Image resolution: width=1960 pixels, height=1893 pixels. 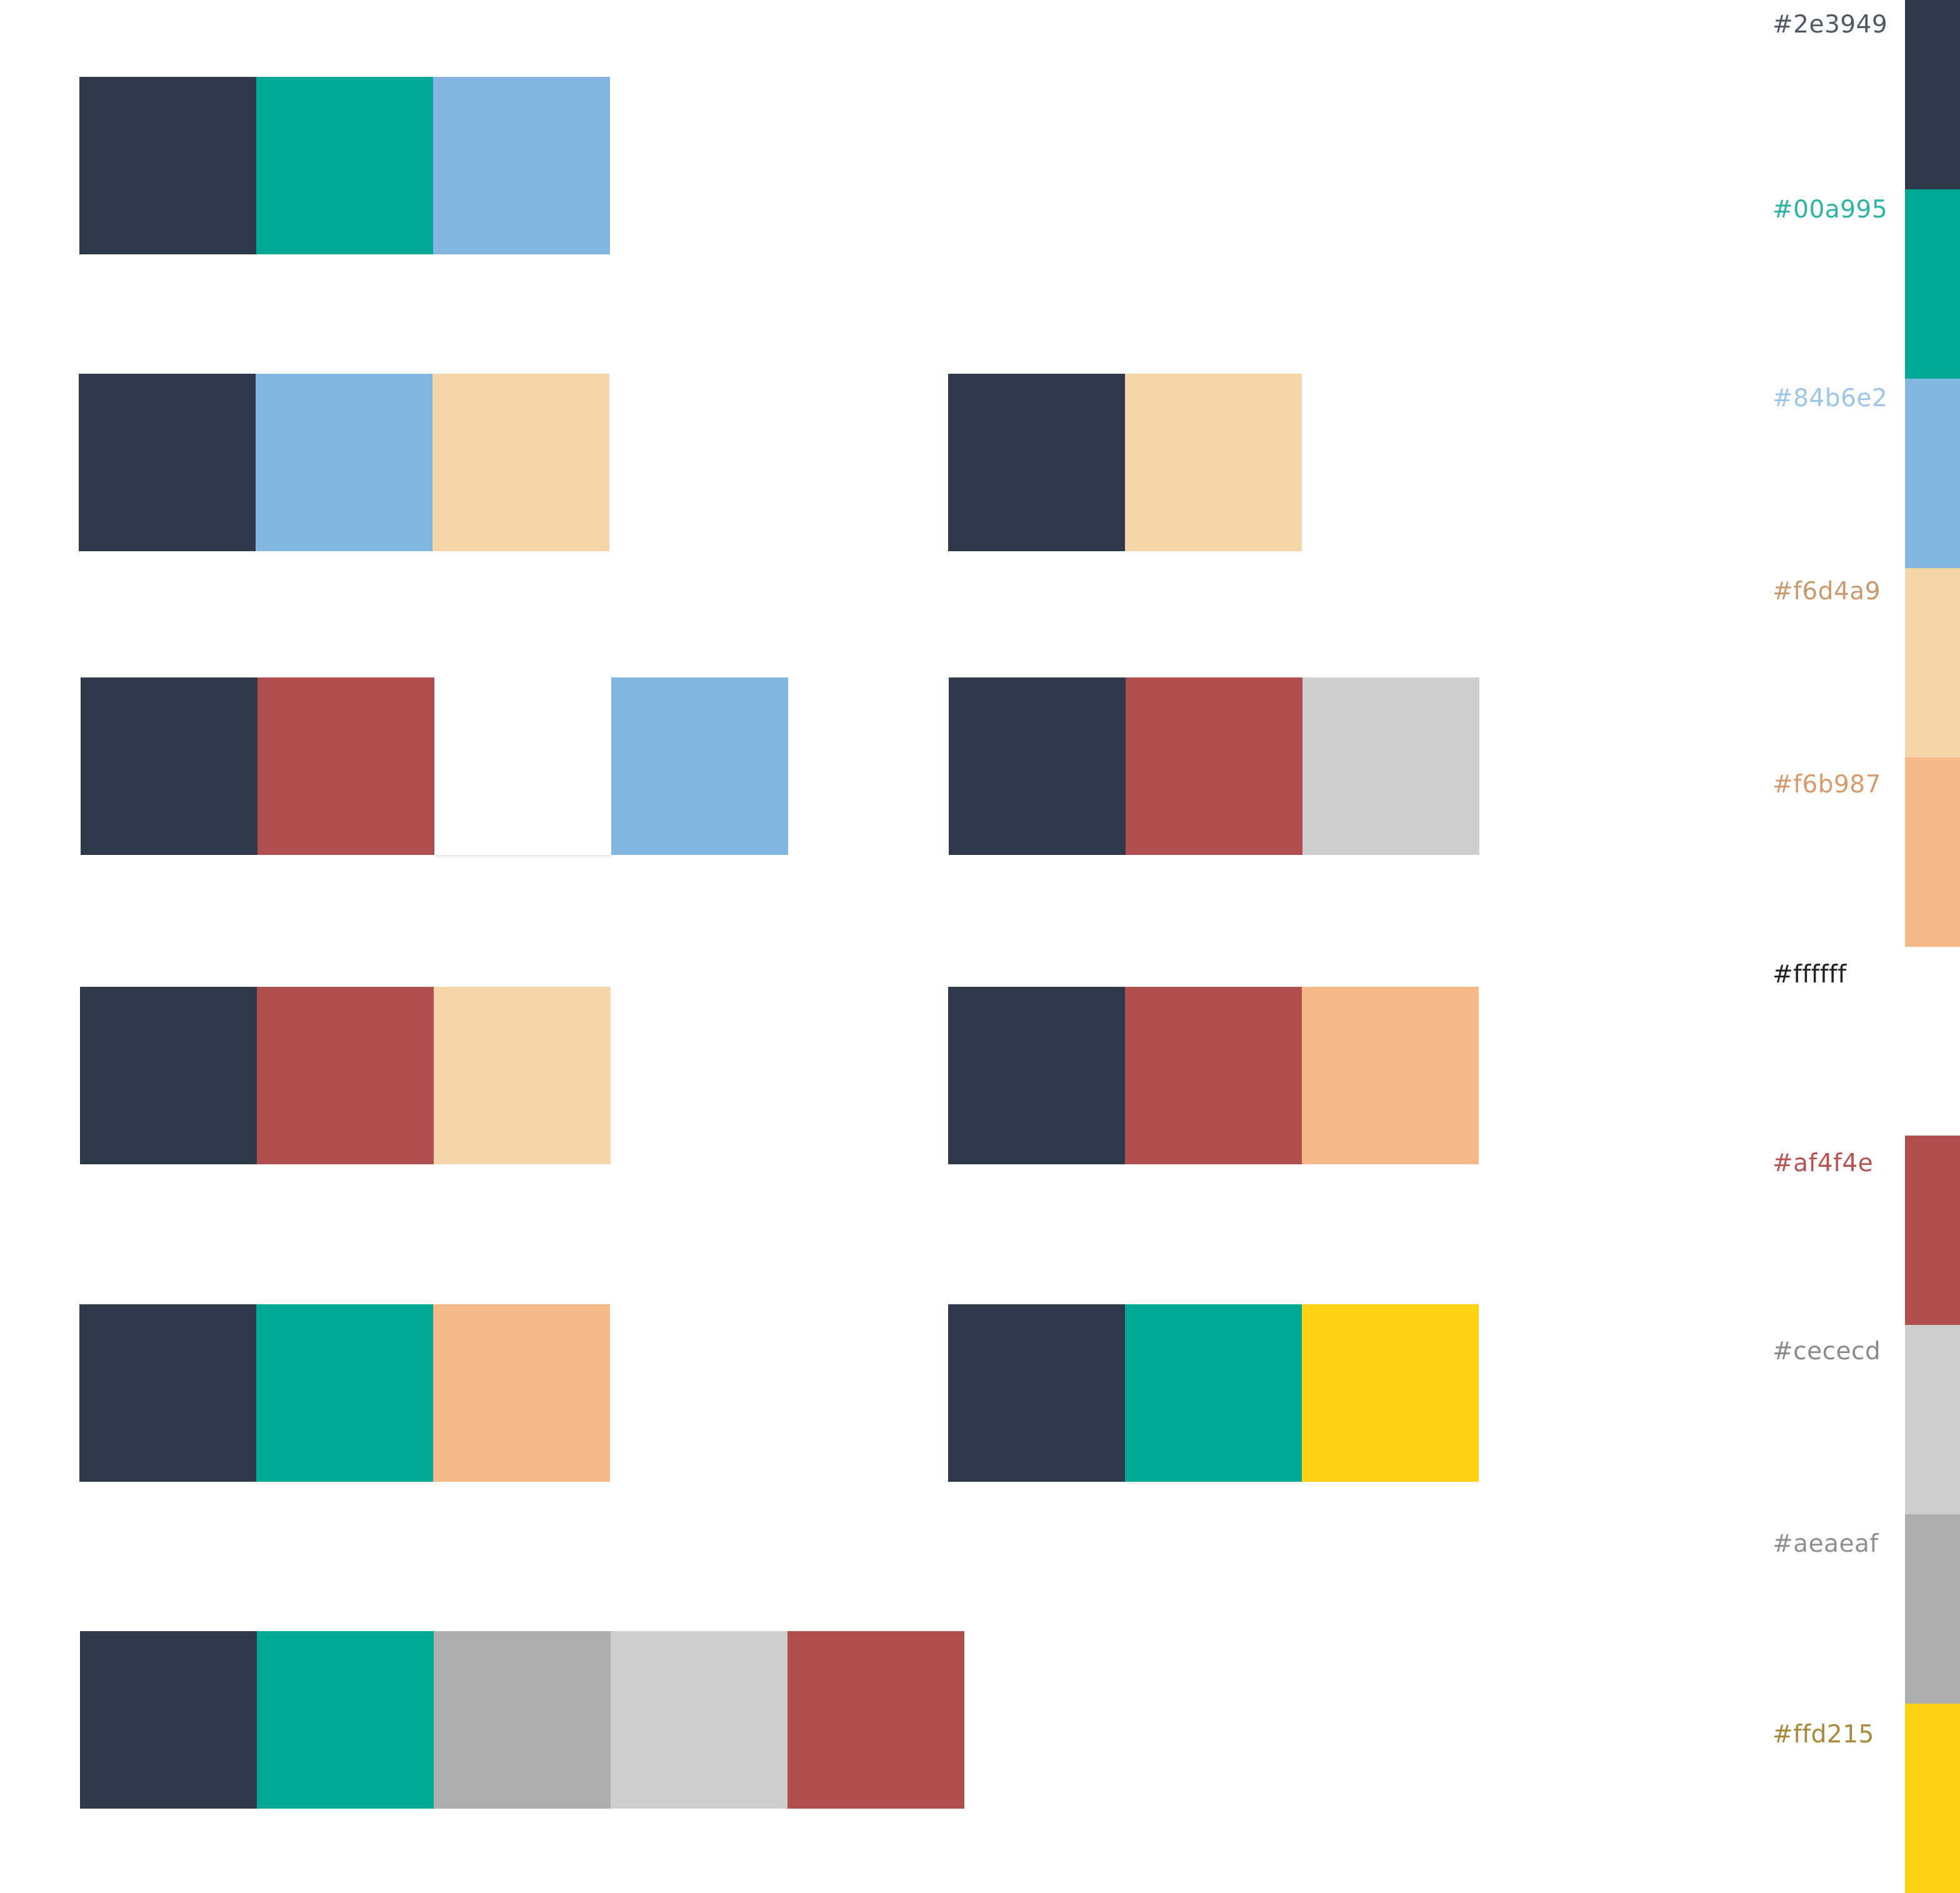 What do you see at coordinates (1826, 591) in the screenshot?
I see `hex-label: #f6d4a9` at bounding box center [1826, 591].